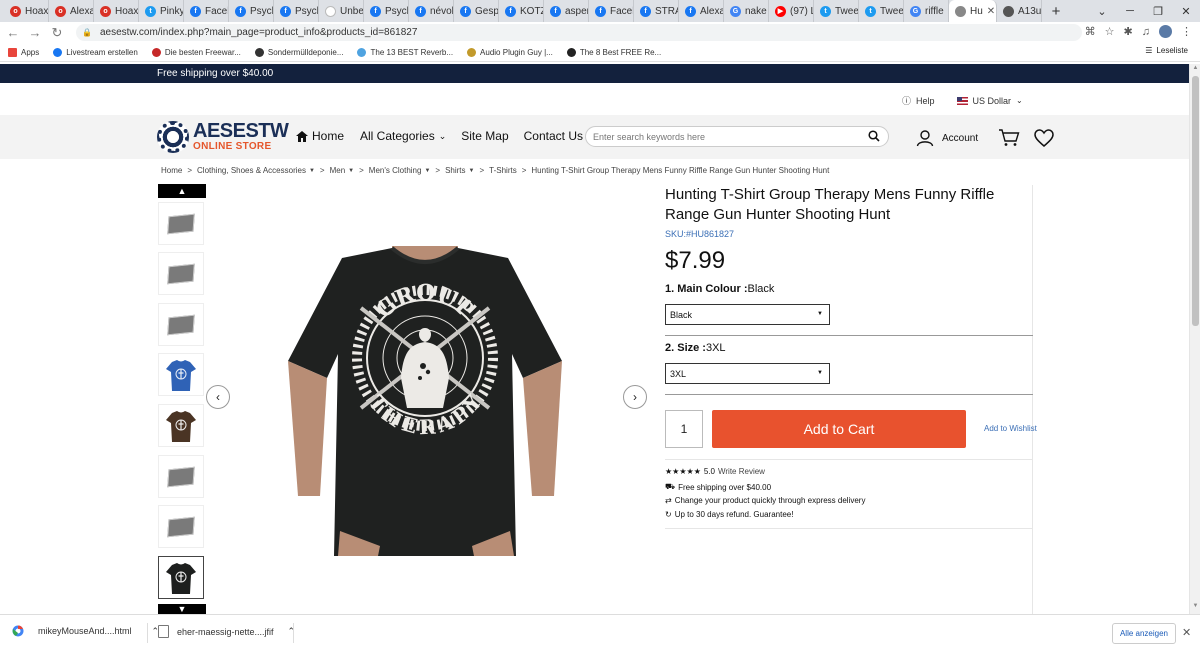 The height and width of the screenshot is (650, 1200). Describe the element at coordinates (403, 136) in the screenshot. I see `nav-all-categories: All Categories ⌄` at that location.